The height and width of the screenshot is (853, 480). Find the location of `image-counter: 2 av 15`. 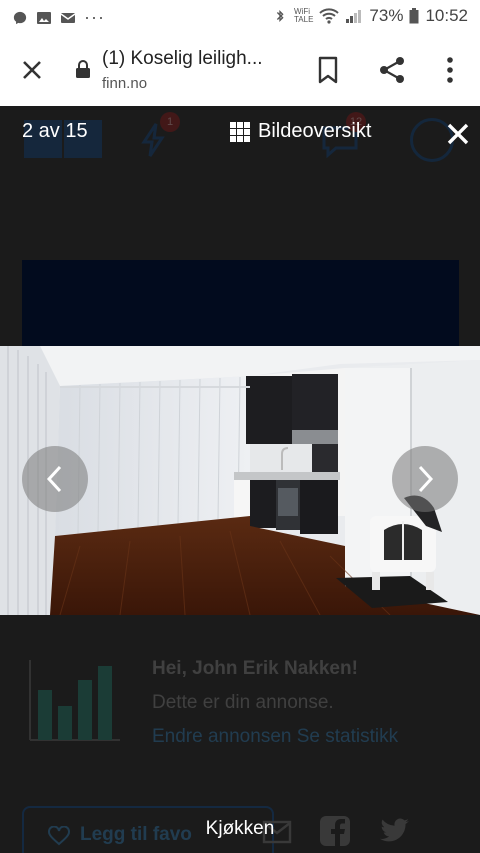

image-counter: 2 av 15 is located at coordinates (55, 131).